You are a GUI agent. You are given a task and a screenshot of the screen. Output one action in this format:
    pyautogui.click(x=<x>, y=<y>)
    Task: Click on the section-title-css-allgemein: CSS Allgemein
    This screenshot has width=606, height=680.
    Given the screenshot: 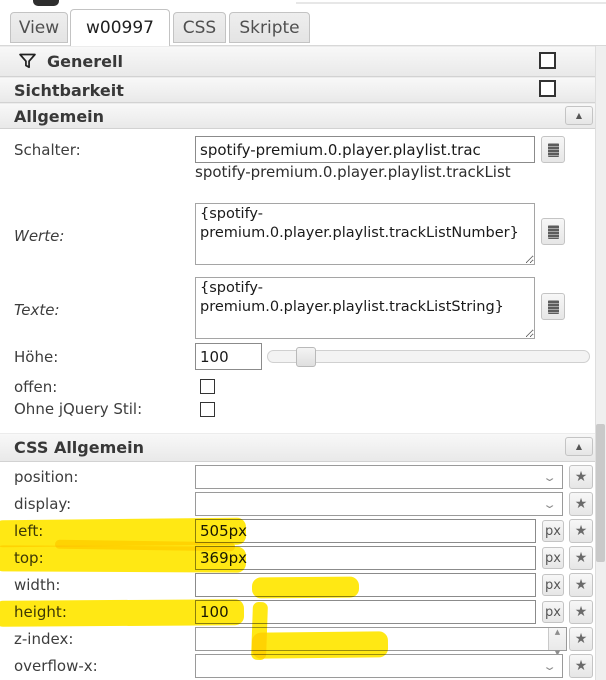 What is the action you would take?
    pyautogui.click(x=79, y=447)
    